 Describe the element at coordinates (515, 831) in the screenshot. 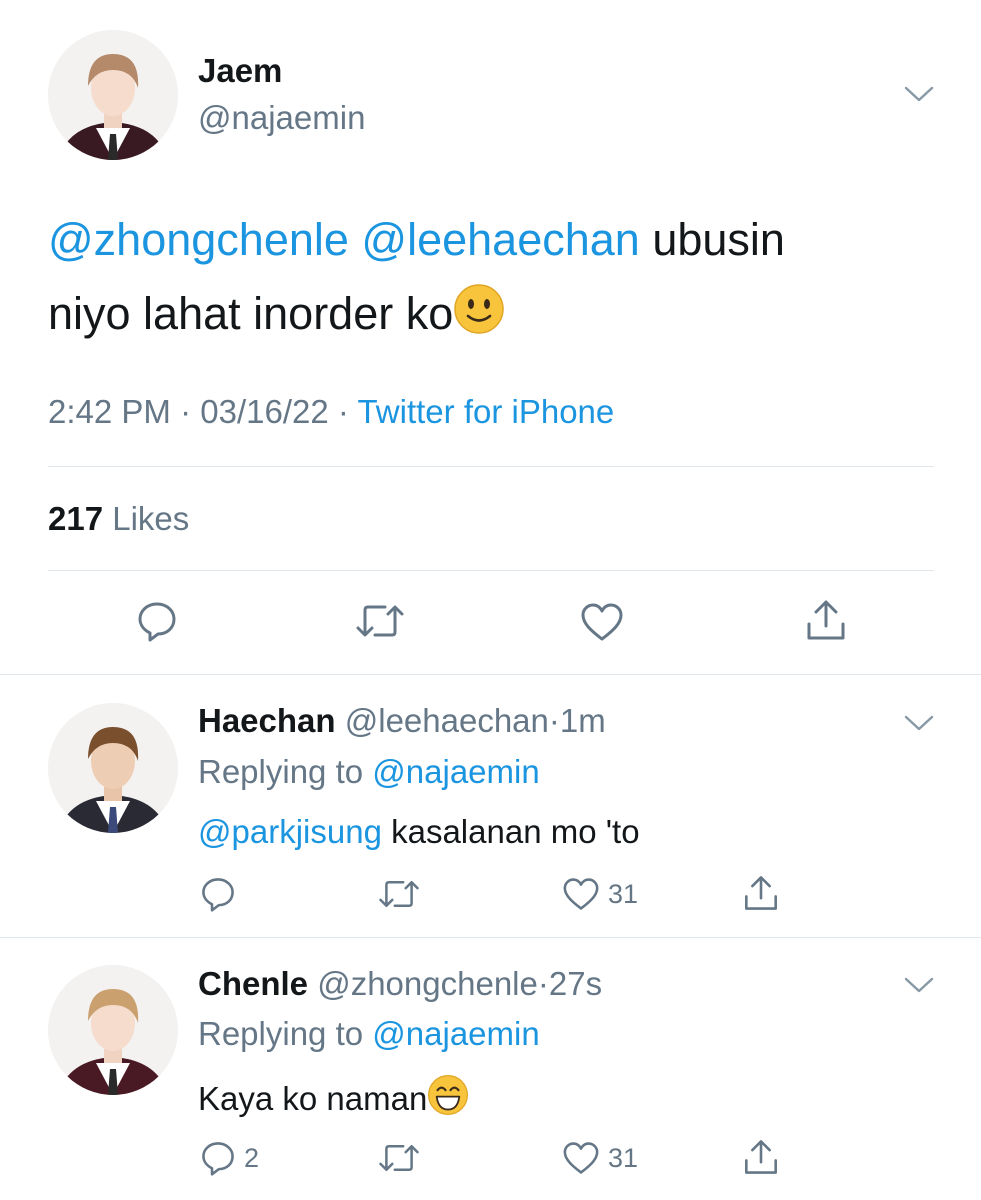

I see `reply-text-body: kasalanan mo 'to` at that location.